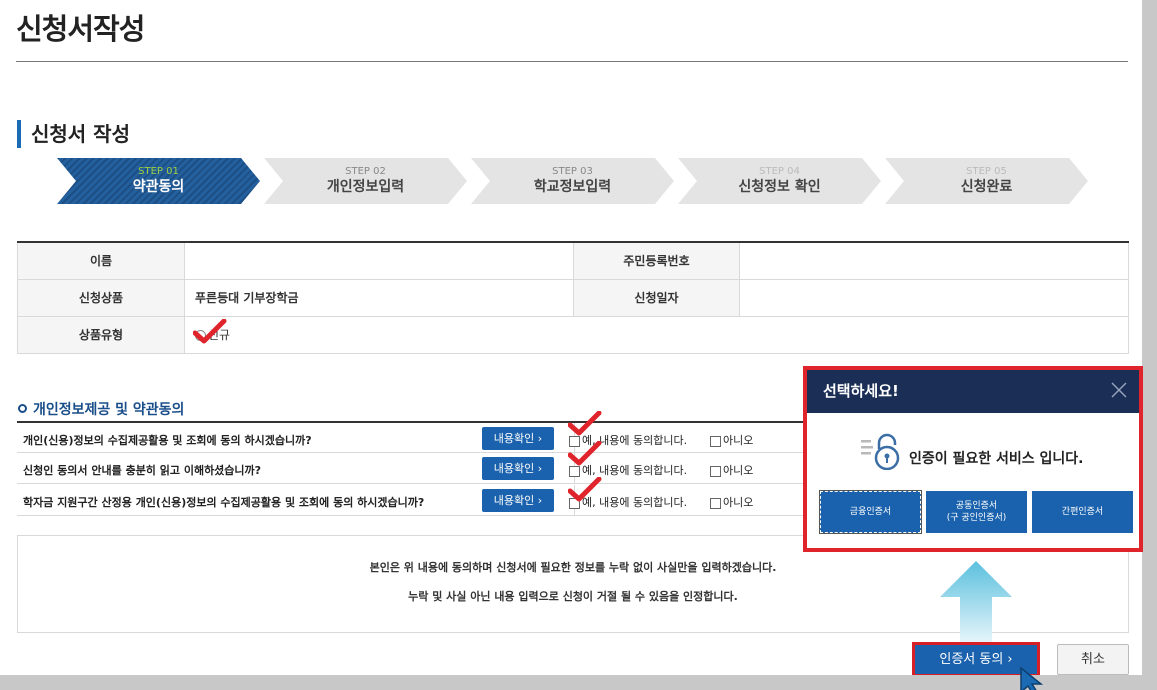 This screenshot has width=1157, height=690. I want to click on agree-checkbox, so click(574, 471).